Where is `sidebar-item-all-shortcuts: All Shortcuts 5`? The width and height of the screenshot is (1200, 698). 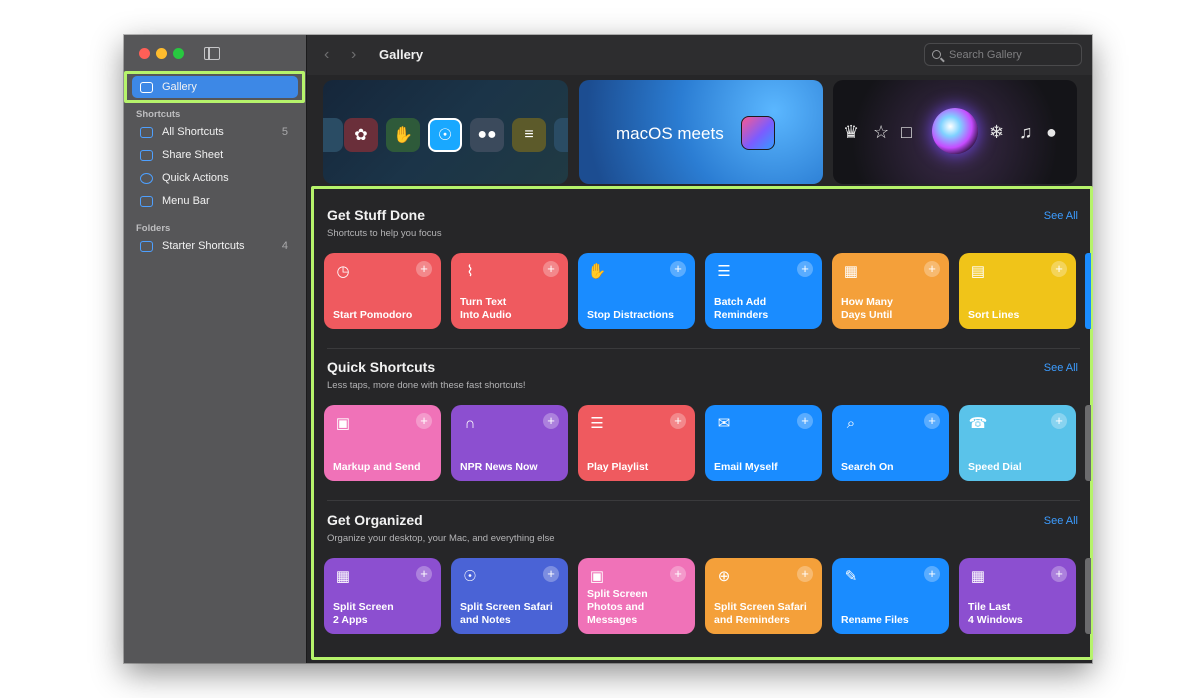 sidebar-item-all-shortcuts: All Shortcuts 5 is located at coordinates (215, 132).